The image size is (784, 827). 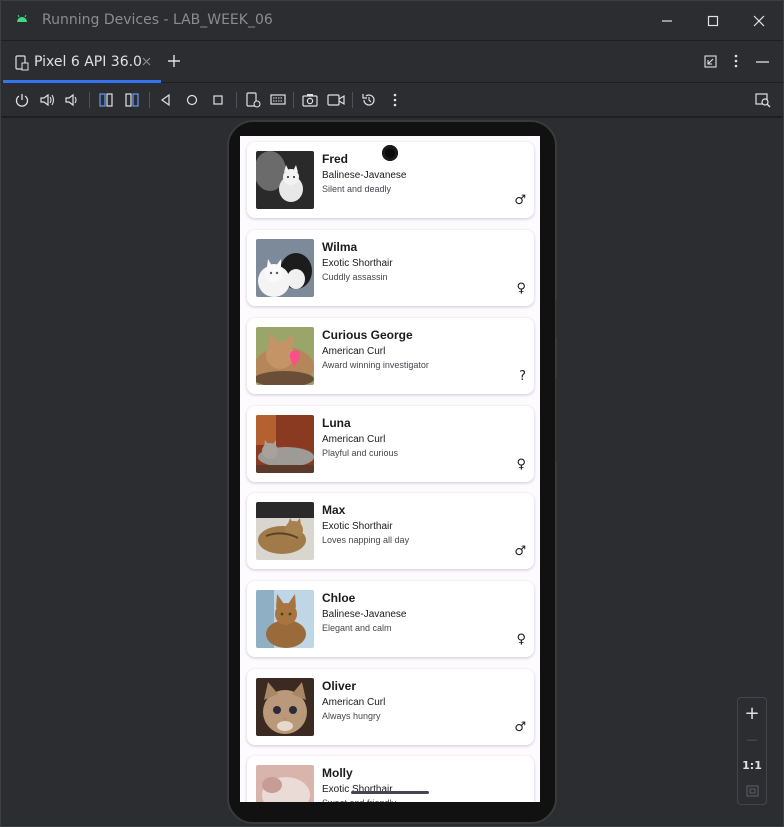 I want to click on zoom-controls: + — 1:1, so click(x=752, y=751).